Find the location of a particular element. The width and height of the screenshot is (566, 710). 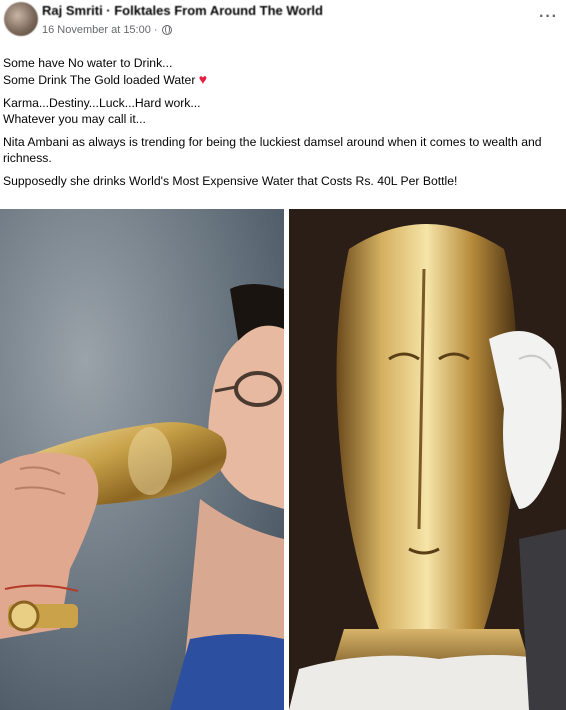

heart-icon: ♥ is located at coordinates (203, 79).